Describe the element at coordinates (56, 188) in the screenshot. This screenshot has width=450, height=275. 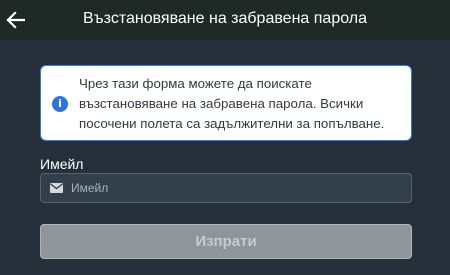
I see `envelope-icon` at that location.